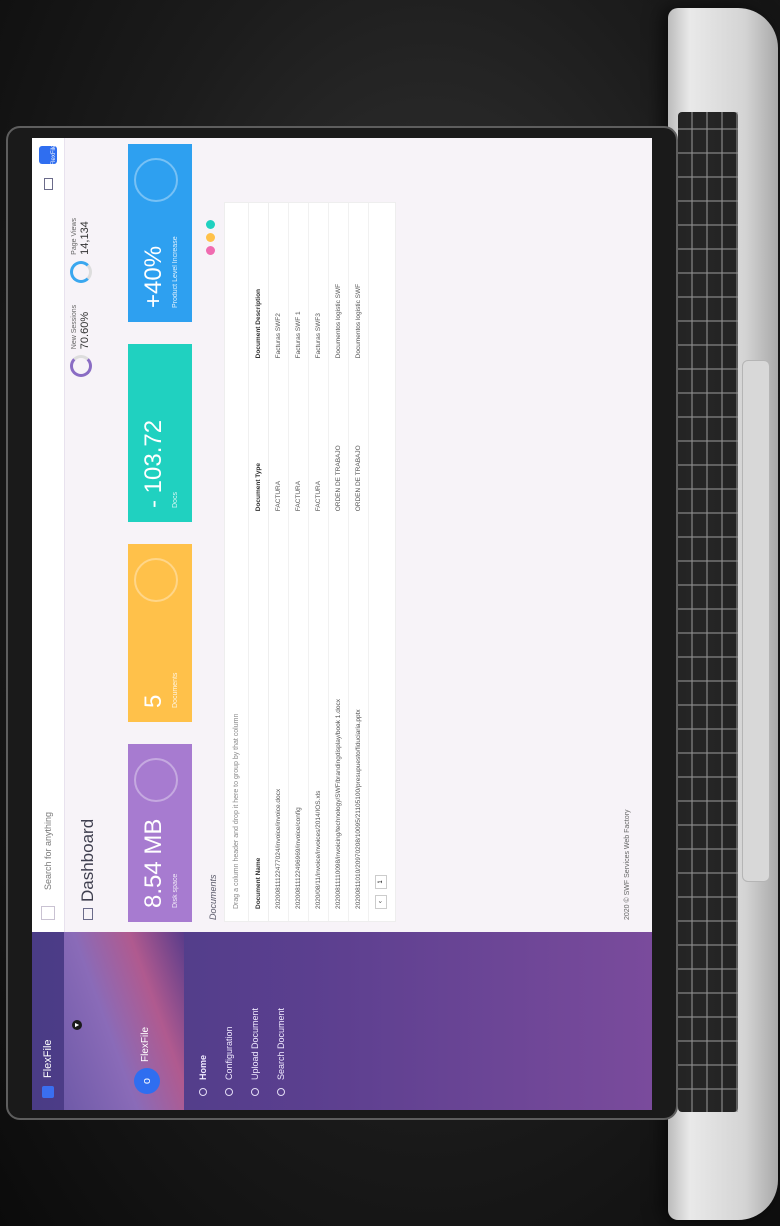 The image size is (780, 1226). What do you see at coordinates (85, 238) in the screenshot?
I see `stat-value: 14,134` at bounding box center [85, 238].